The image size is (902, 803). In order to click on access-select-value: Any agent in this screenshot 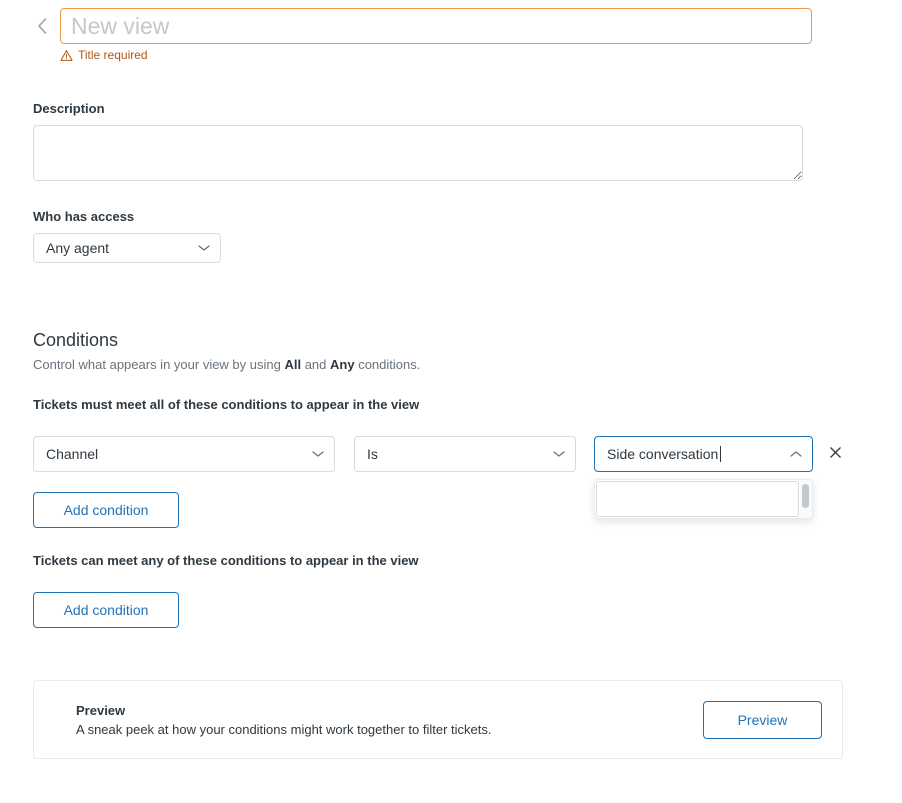, I will do `click(78, 248)`.